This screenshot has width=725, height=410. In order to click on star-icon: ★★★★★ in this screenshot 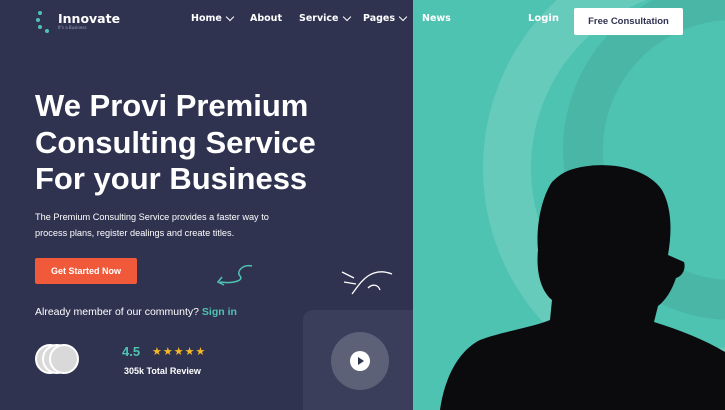, I will do `click(179, 351)`.